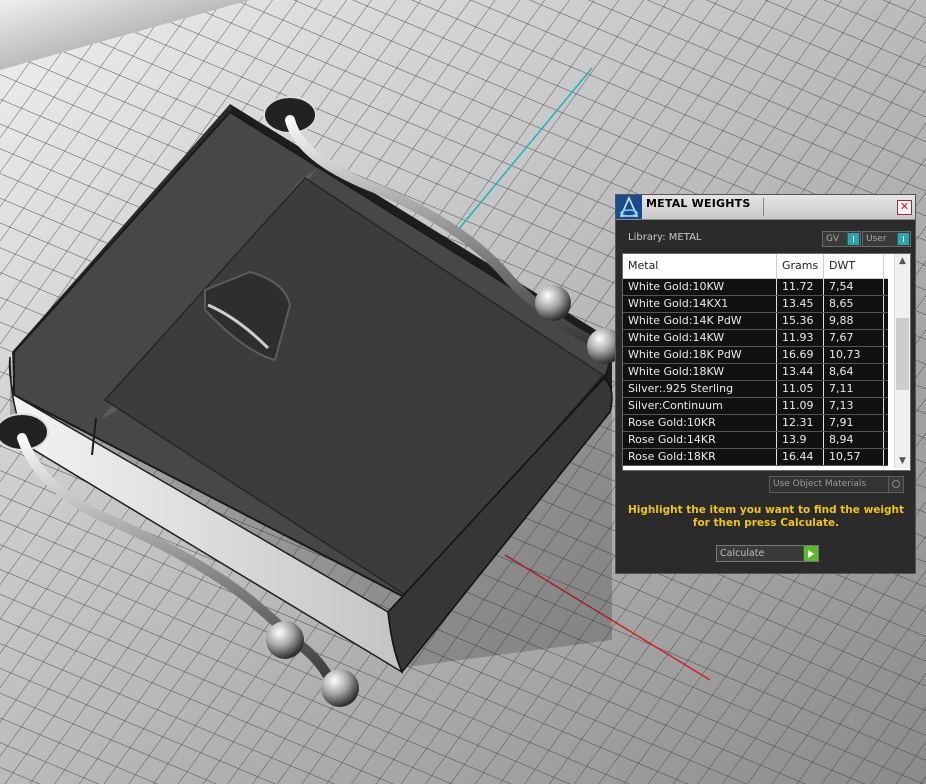 The width and height of the screenshot is (926, 784). Describe the element at coordinates (854, 423) in the screenshot. I see `cell-dwt: 7,91` at that location.